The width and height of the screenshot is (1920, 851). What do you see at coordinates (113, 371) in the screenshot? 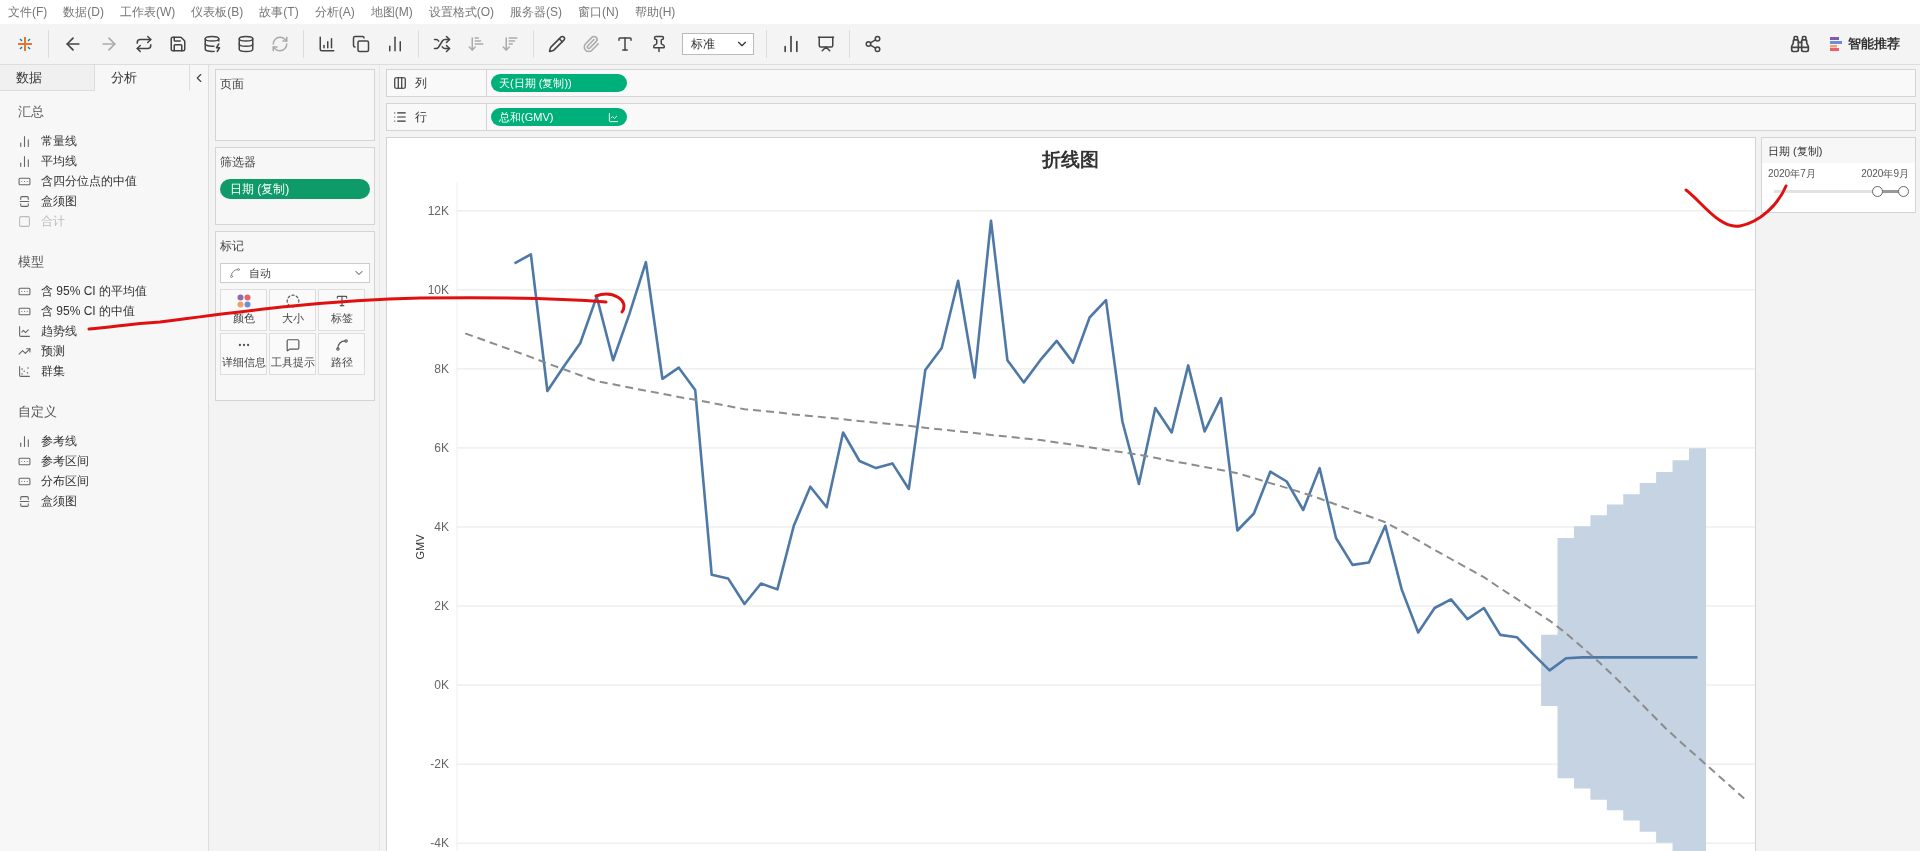
I see `analytics-item: 群集` at bounding box center [113, 371].